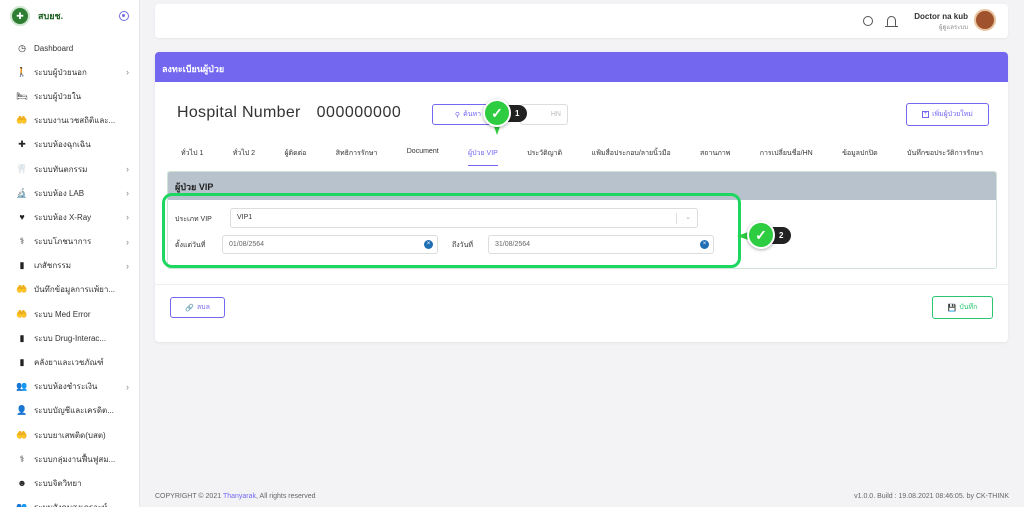 The height and width of the screenshot is (507, 1024). I want to click on sidebar-item-label: คลังยาและเวชภัณฑ์, so click(69, 363).